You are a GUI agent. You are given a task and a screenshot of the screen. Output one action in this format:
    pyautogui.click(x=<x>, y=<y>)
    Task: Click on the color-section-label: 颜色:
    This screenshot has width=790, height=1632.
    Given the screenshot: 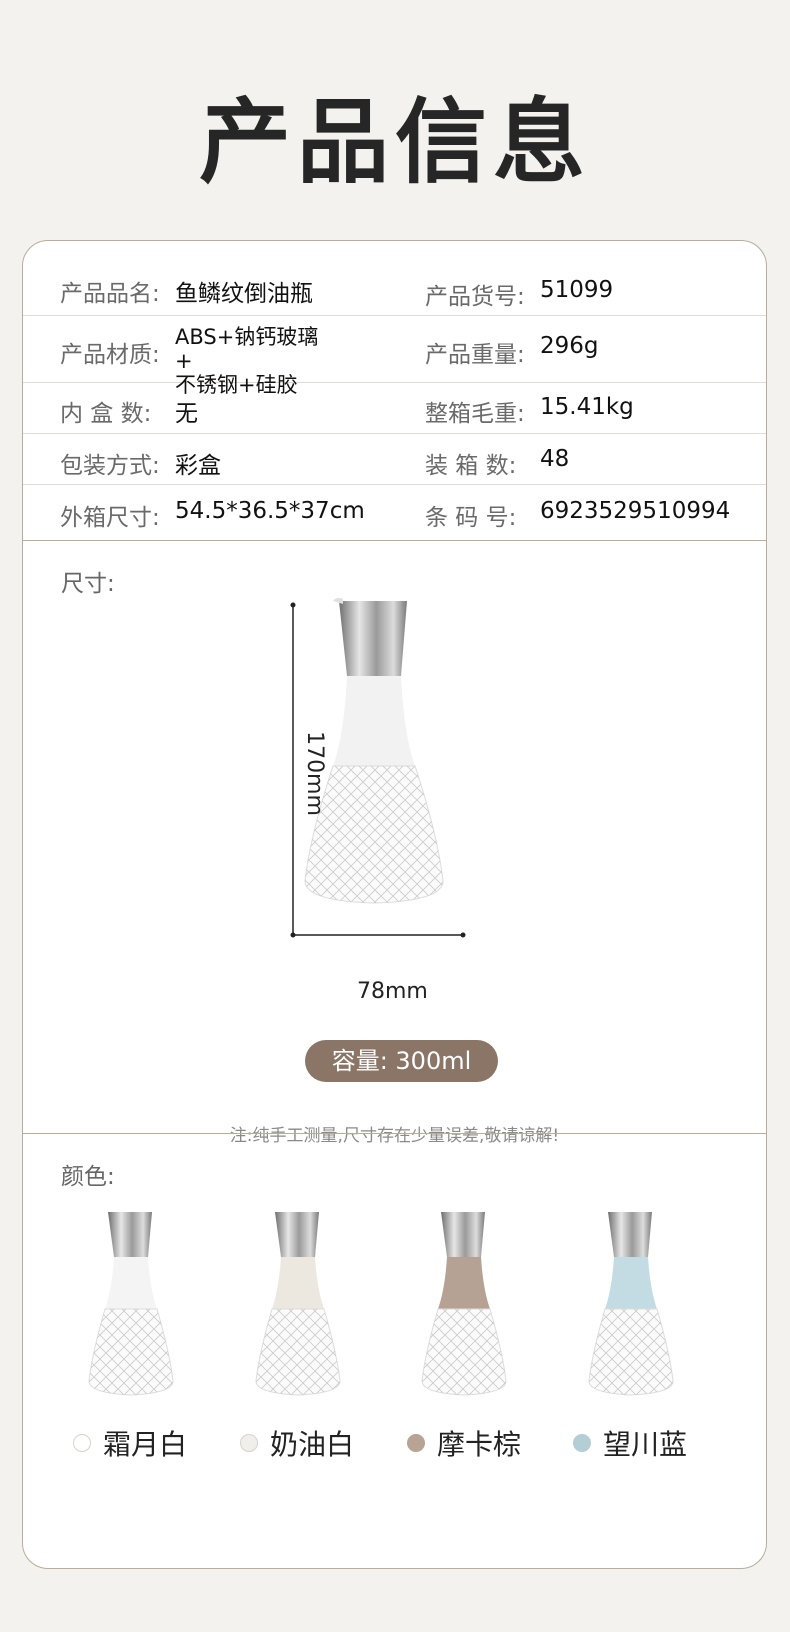 What is the action you would take?
    pyautogui.click(x=88, y=1177)
    